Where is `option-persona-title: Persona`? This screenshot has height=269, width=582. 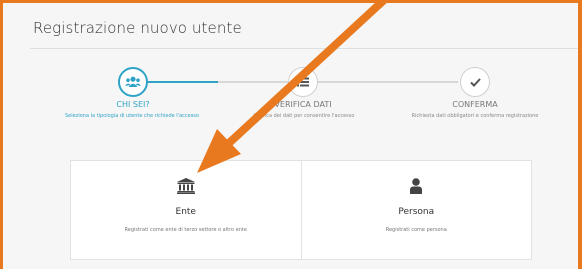
option-persona-title: Persona is located at coordinates (416, 212).